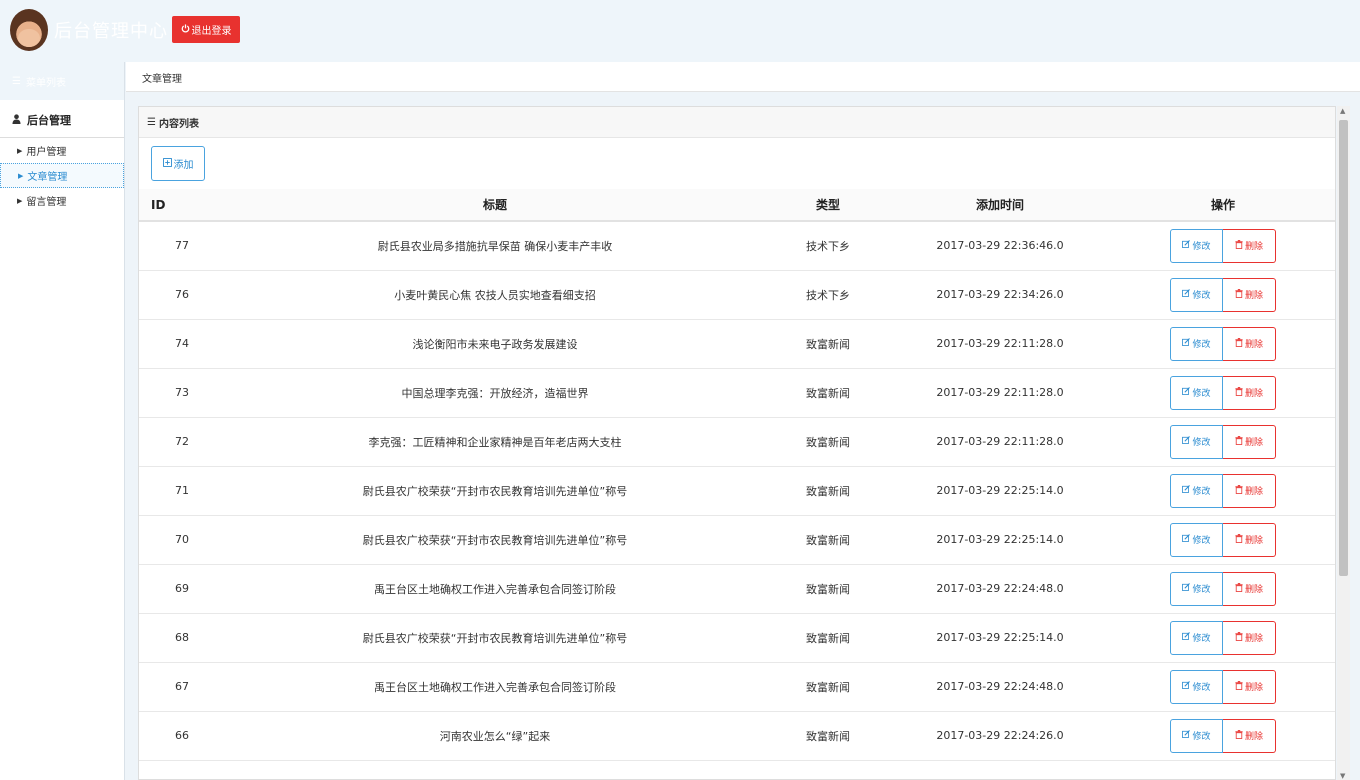 This screenshot has height=780, width=1360. I want to click on scrollbar-thumb, so click(1343, 348).